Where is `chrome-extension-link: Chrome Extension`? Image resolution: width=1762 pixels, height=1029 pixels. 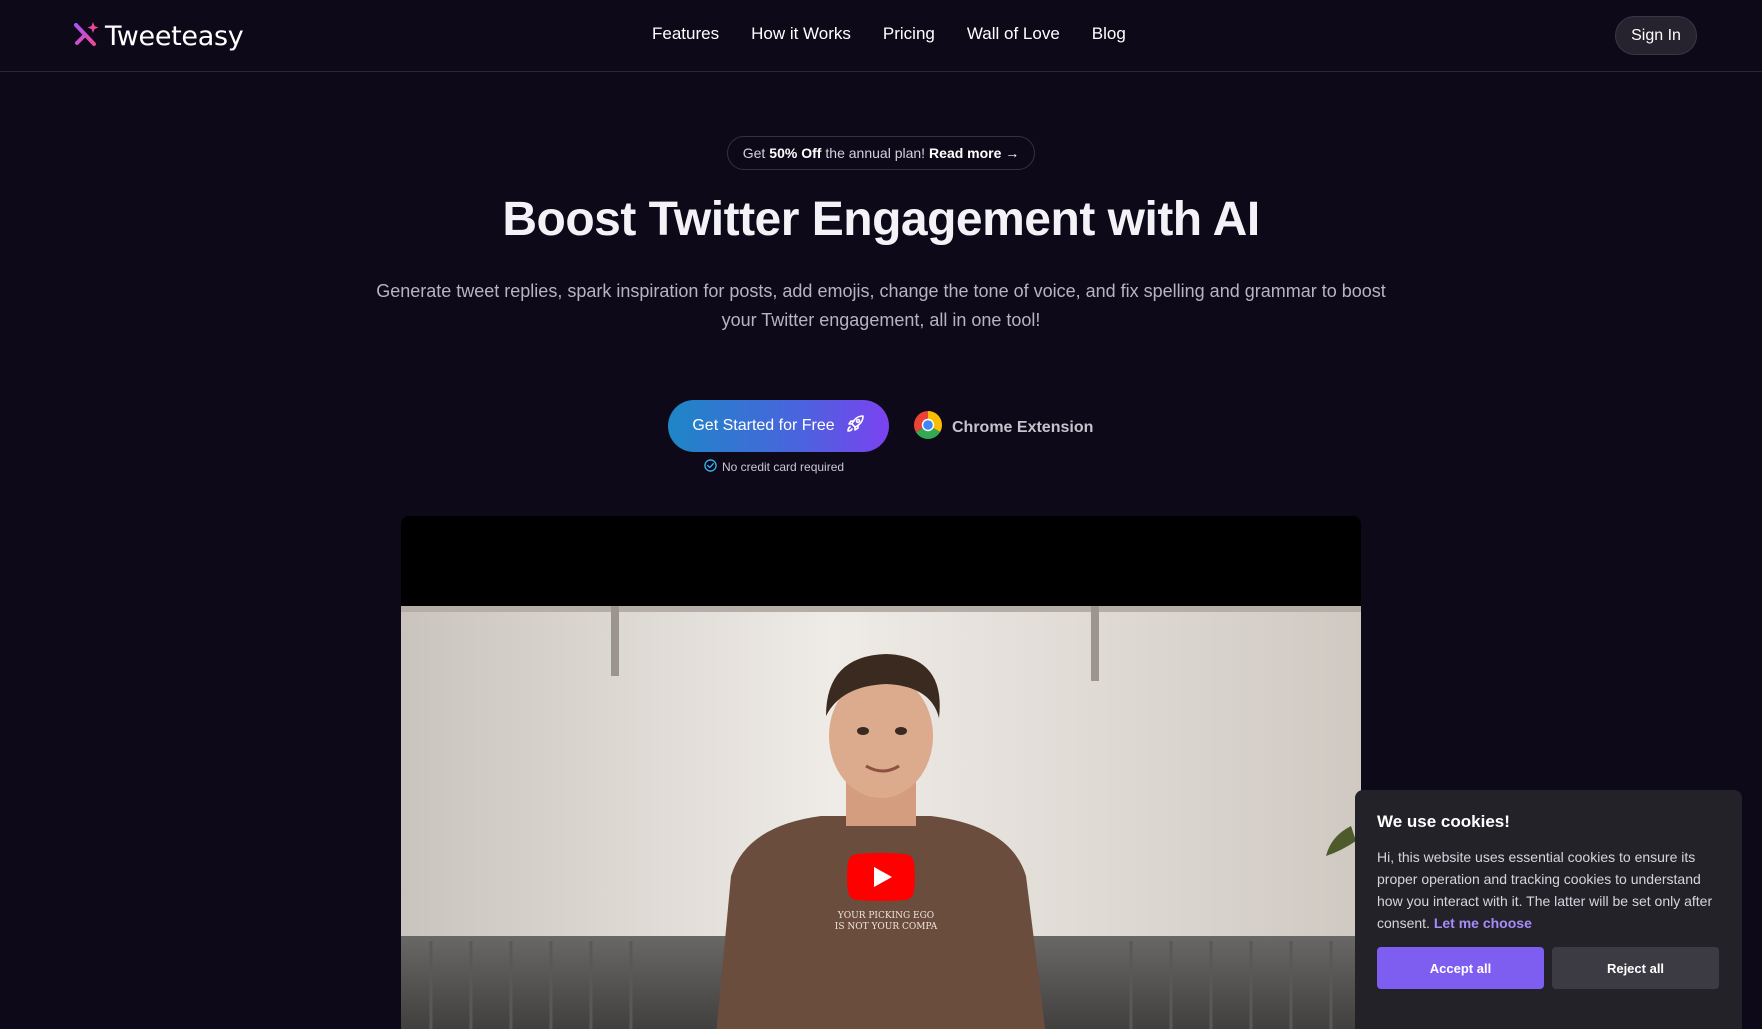
chrome-extension-link: Chrome Extension is located at coordinates (1003, 427).